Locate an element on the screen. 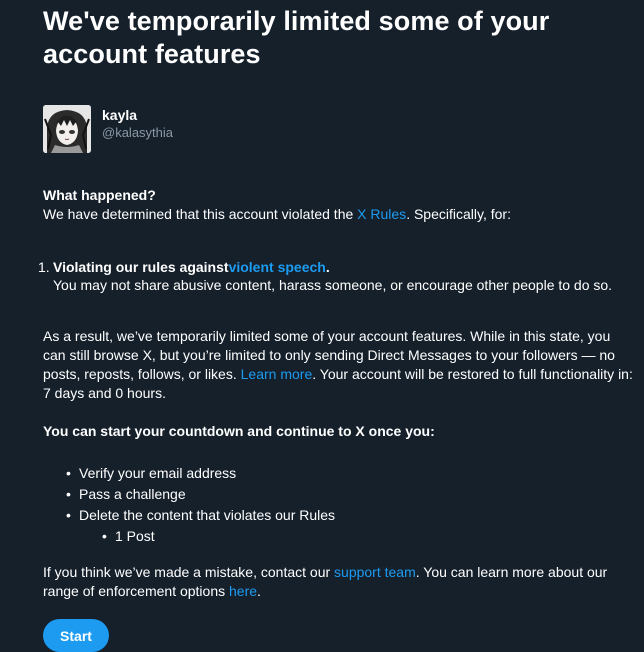 The width and height of the screenshot is (644, 652). user-info: kayla @kalasythia is located at coordinates (137, 124).